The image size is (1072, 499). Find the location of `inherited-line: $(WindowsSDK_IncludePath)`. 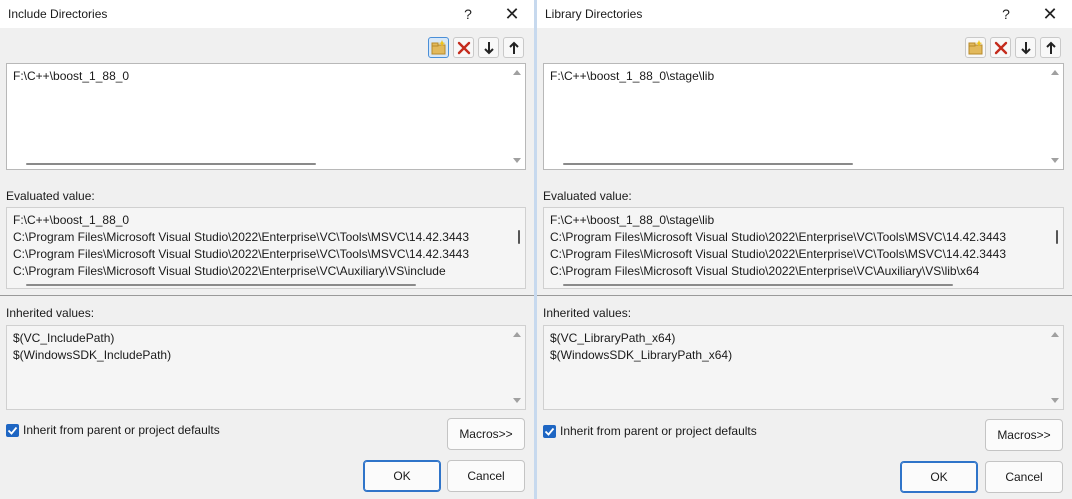

inherited-line: $(WindowsSDK_IncludePath) is located at coordinates (92, 355).